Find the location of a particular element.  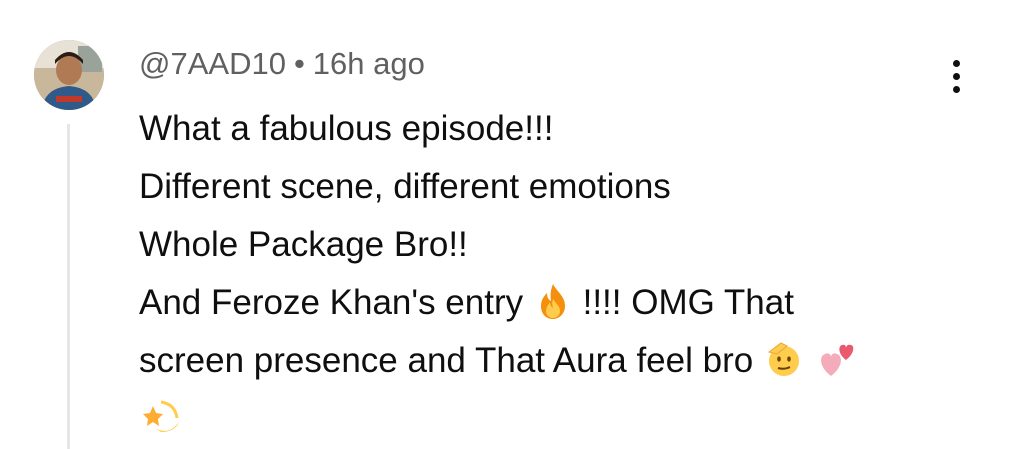

two-hearts-icon is located at coordinates (837, 359).